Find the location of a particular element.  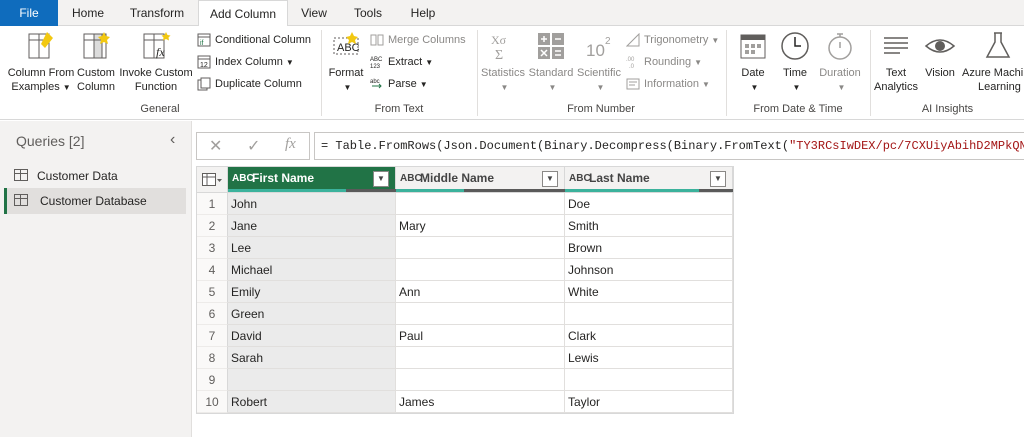

svg-text: if is located at coordinates (202, 43).